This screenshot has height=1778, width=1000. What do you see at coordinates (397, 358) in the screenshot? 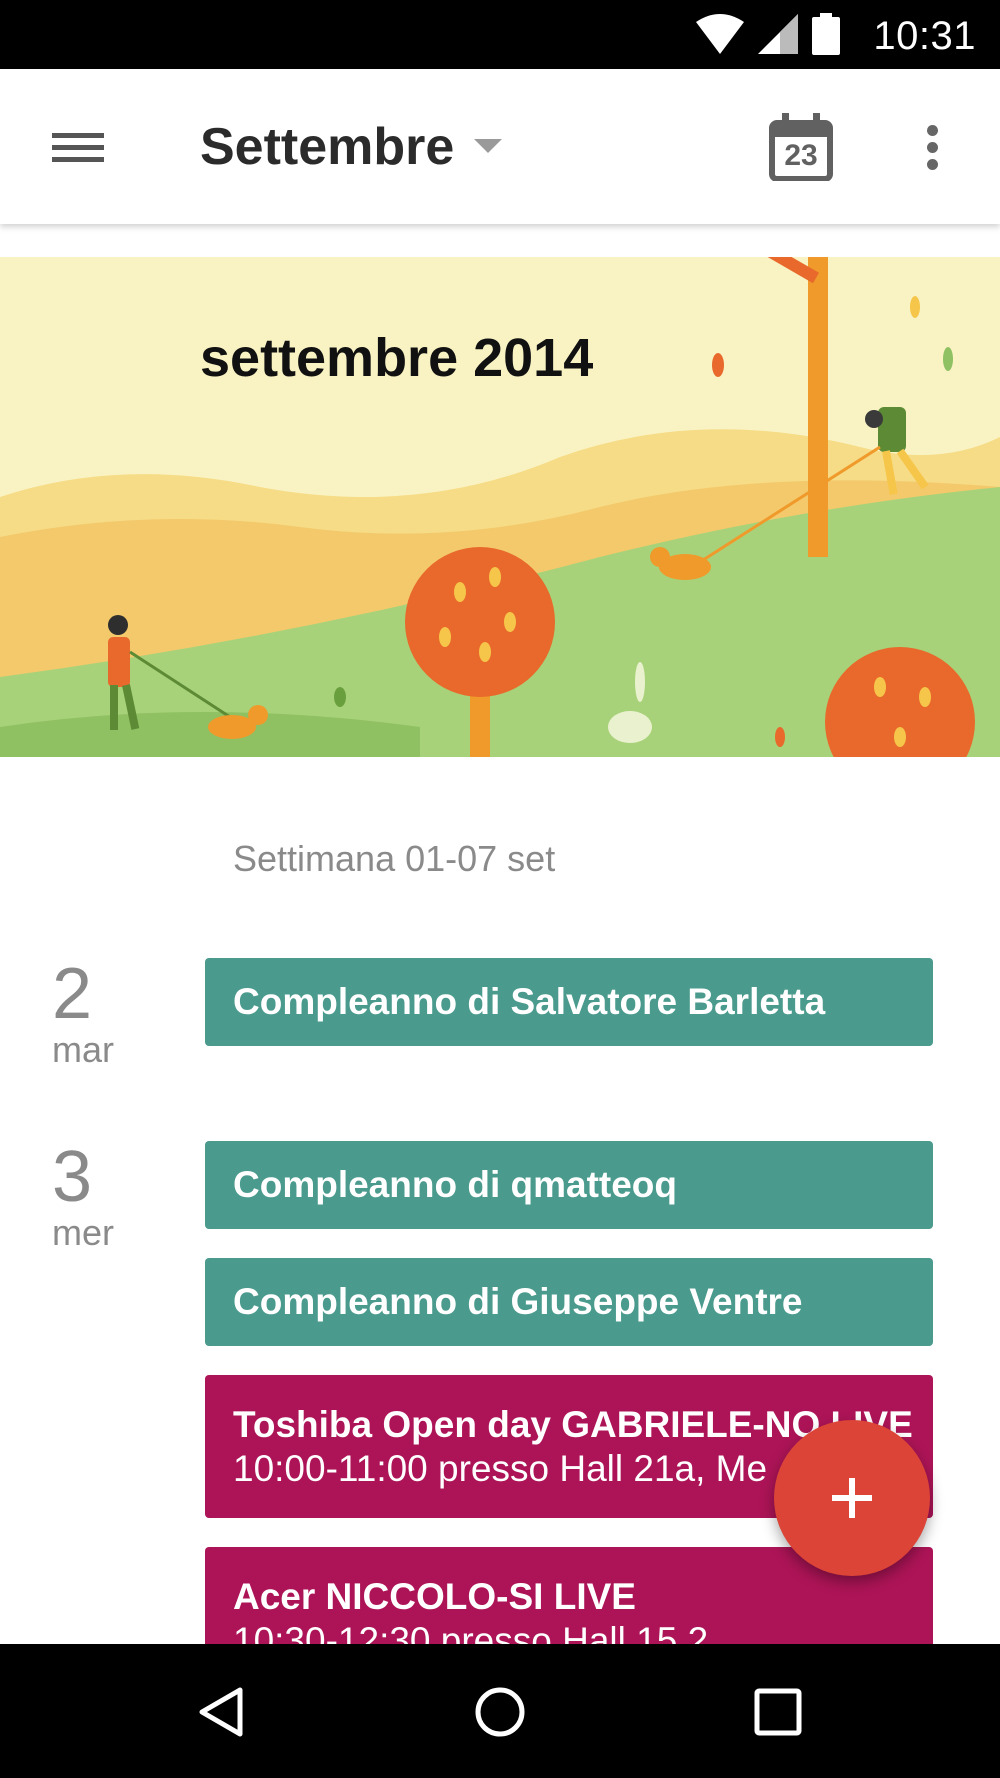
I see `month-heading: settembre 2014` at bounding box center [397, 358].